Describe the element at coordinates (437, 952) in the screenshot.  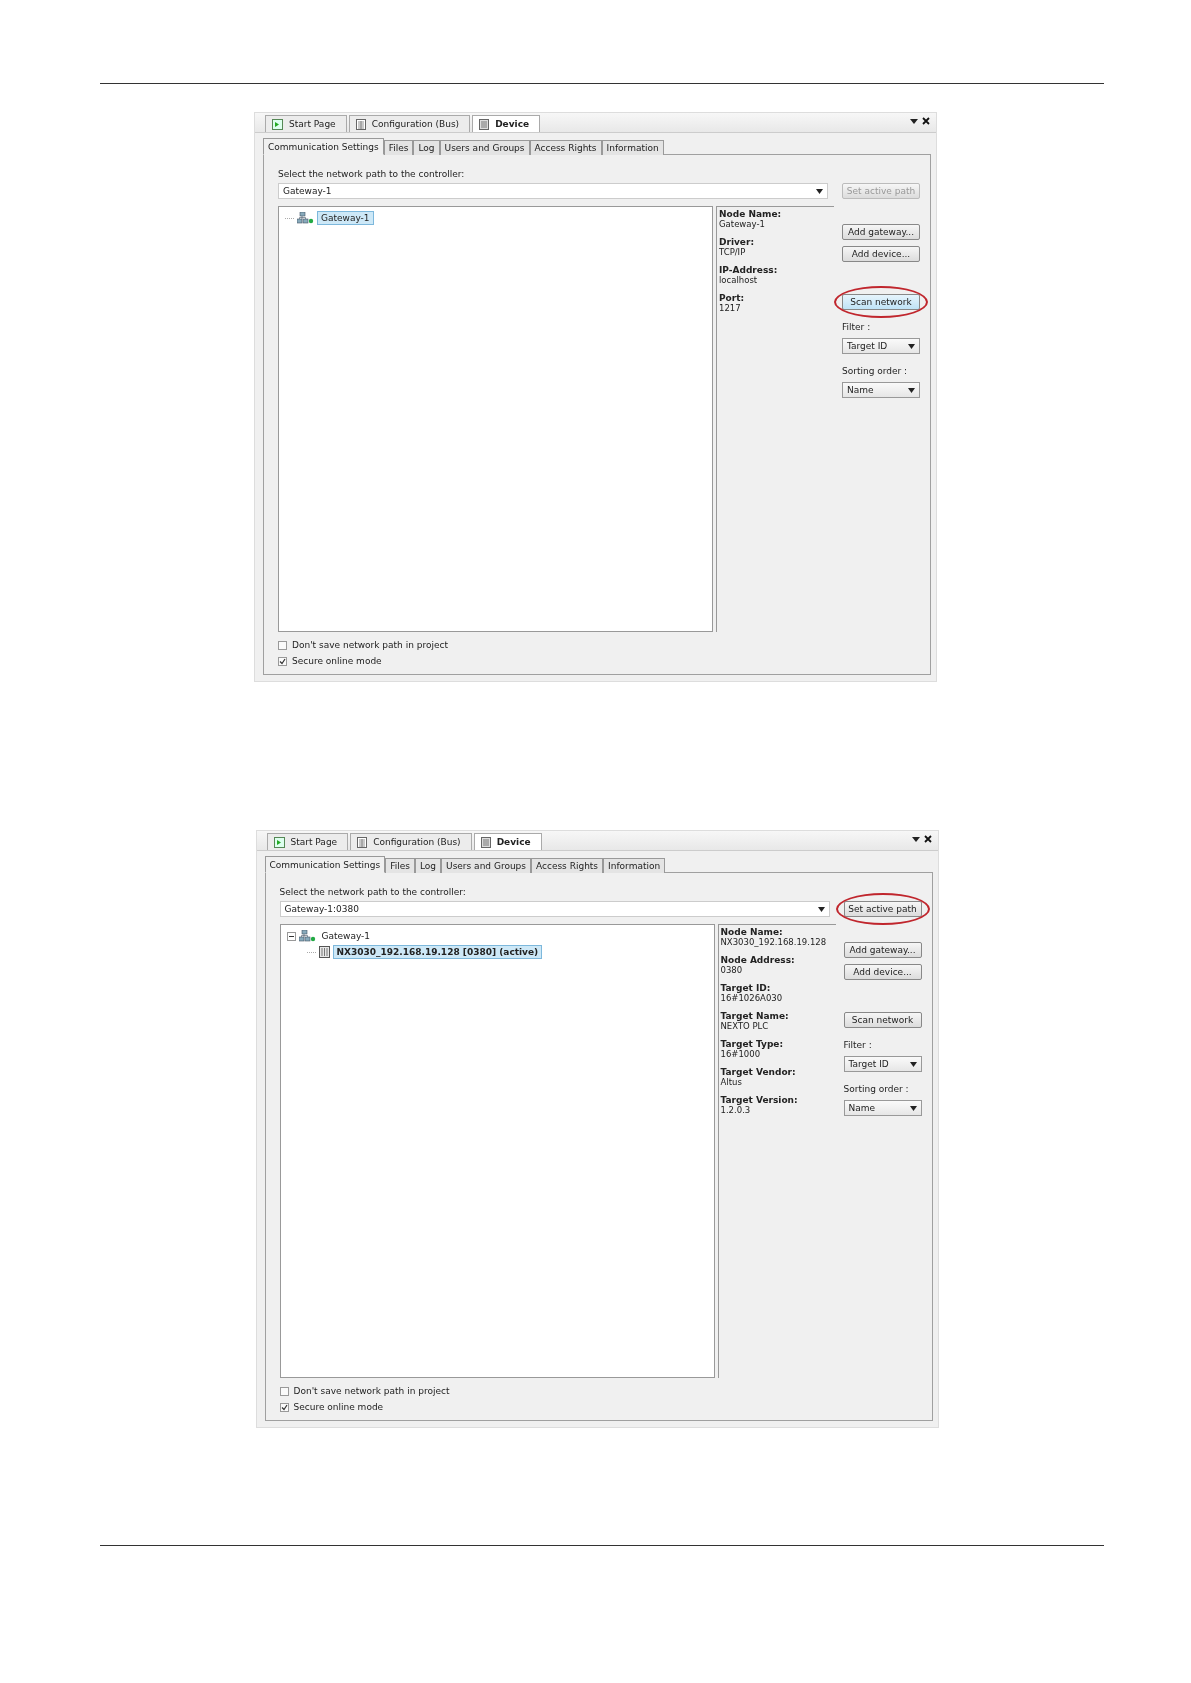
I see `tree-item: NX3030_192.168.19.128 [0380] (active)` at that location.